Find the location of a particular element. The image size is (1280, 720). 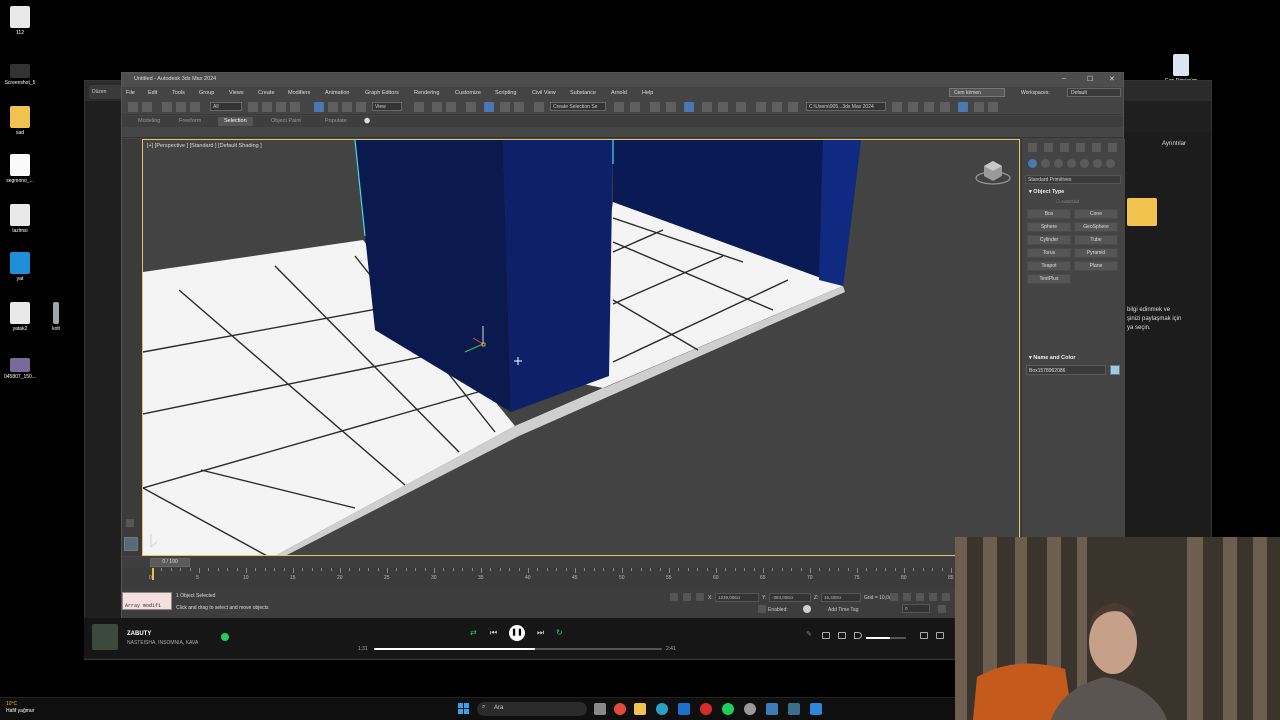

project-folder-dropdown: C:\Users\905...3ds Max 2024 is located at coordinates (846, 106).